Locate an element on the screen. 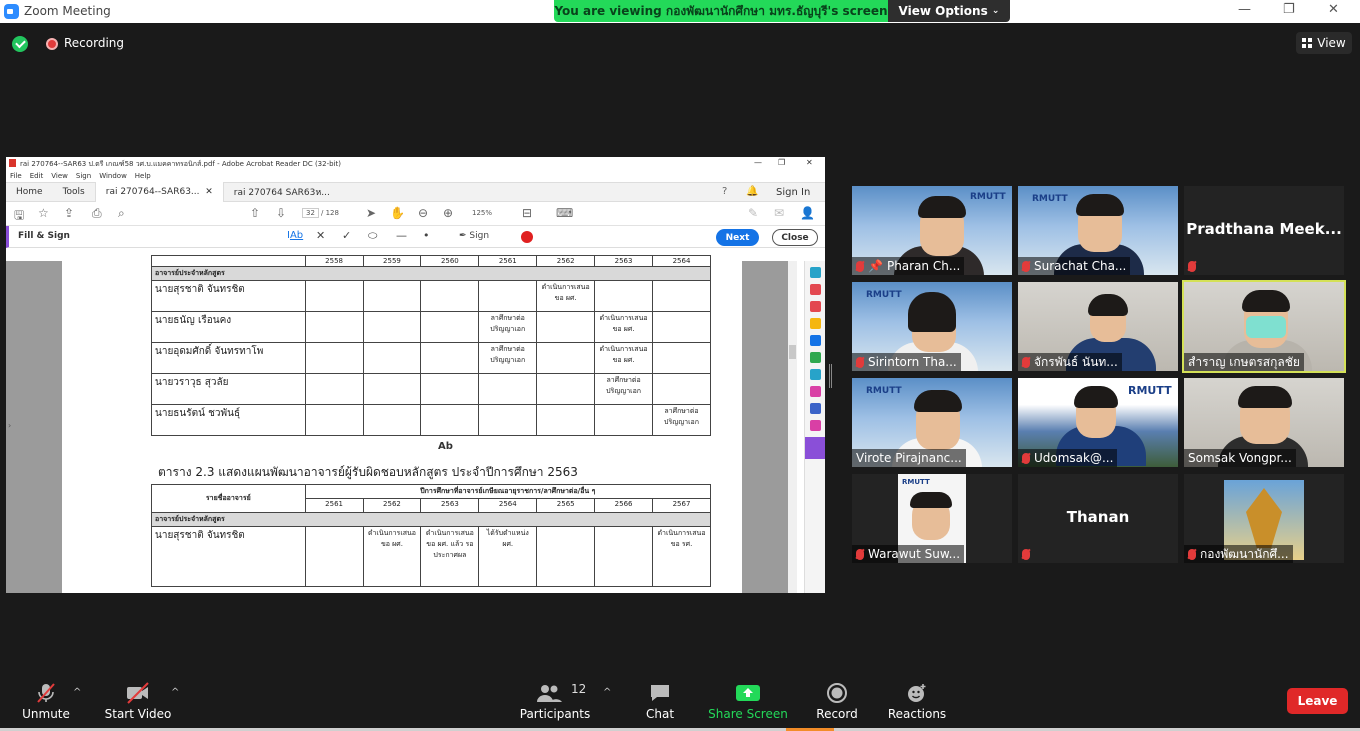 The image size is (1360, 731). tab-doc-1: rai 270764--SAR63... ✕ is located at coordinates (159, 192).